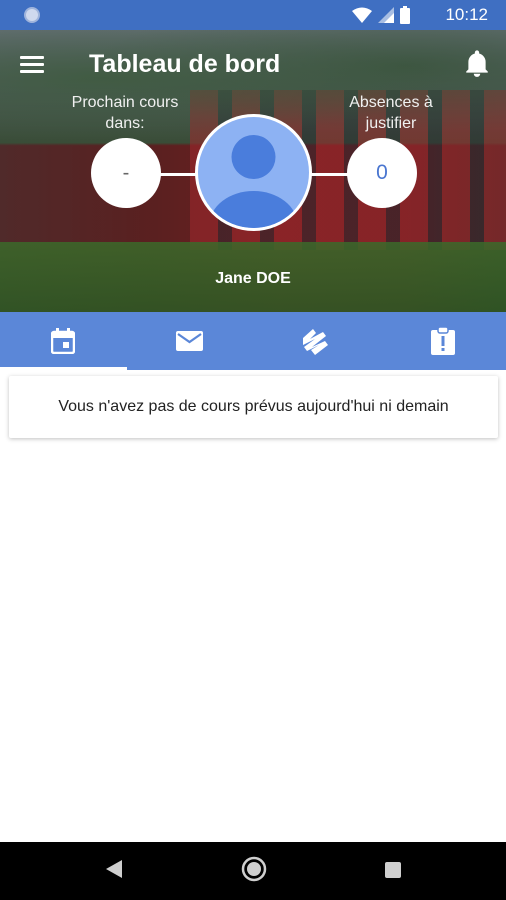 This screenshot has width=506, height=900. I want to click on grades-icon, so click(316, 342).